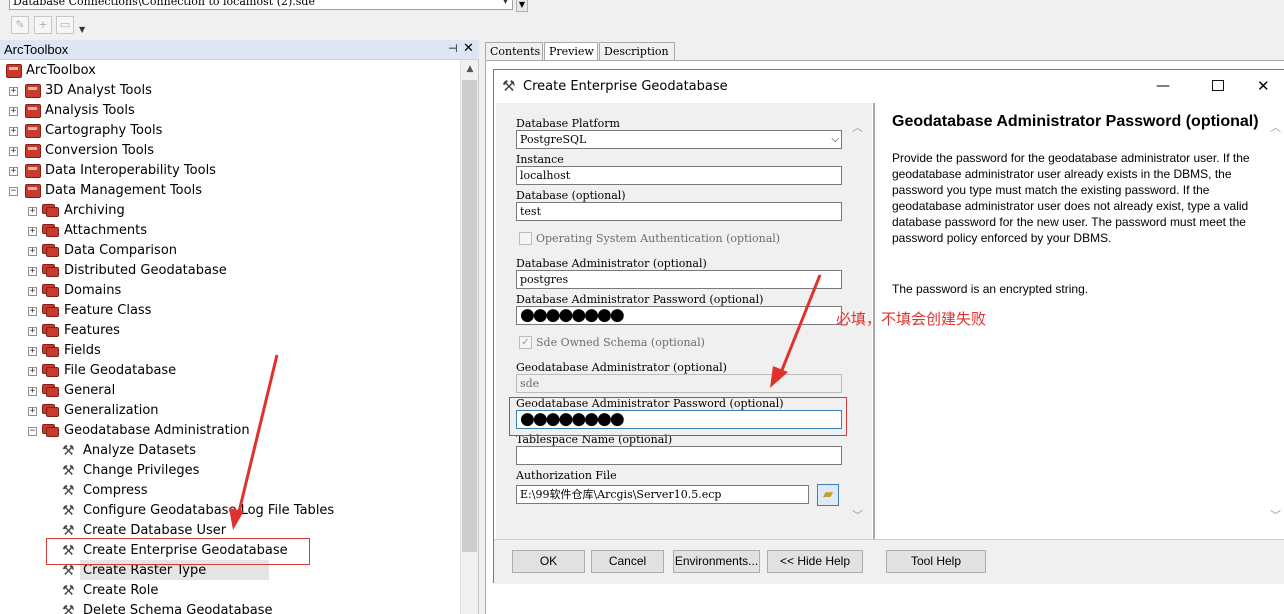 This screenshot has height=614, width=1284. What do you see at coordinates (572, 315) in the screenshot?
I see `password-mask: ●●●●●●●●` at bounding box center [572, 315].